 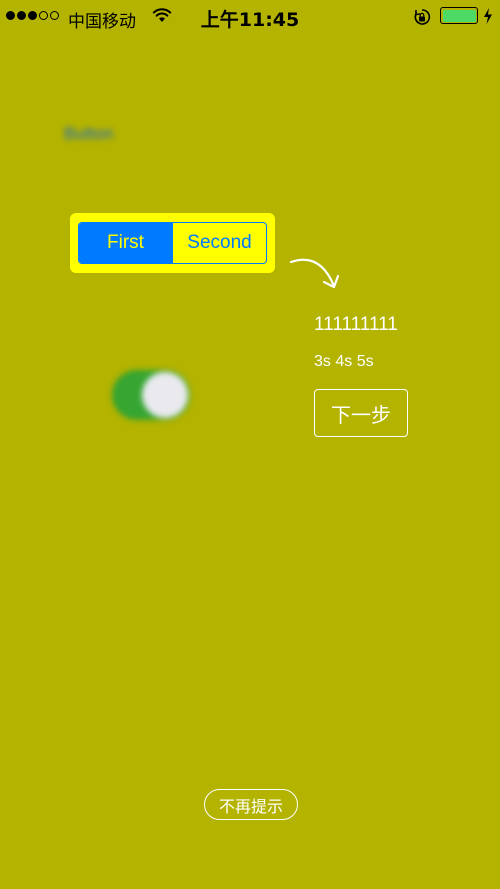 I want to click on toggle-knob, so click(x=165, y=395).